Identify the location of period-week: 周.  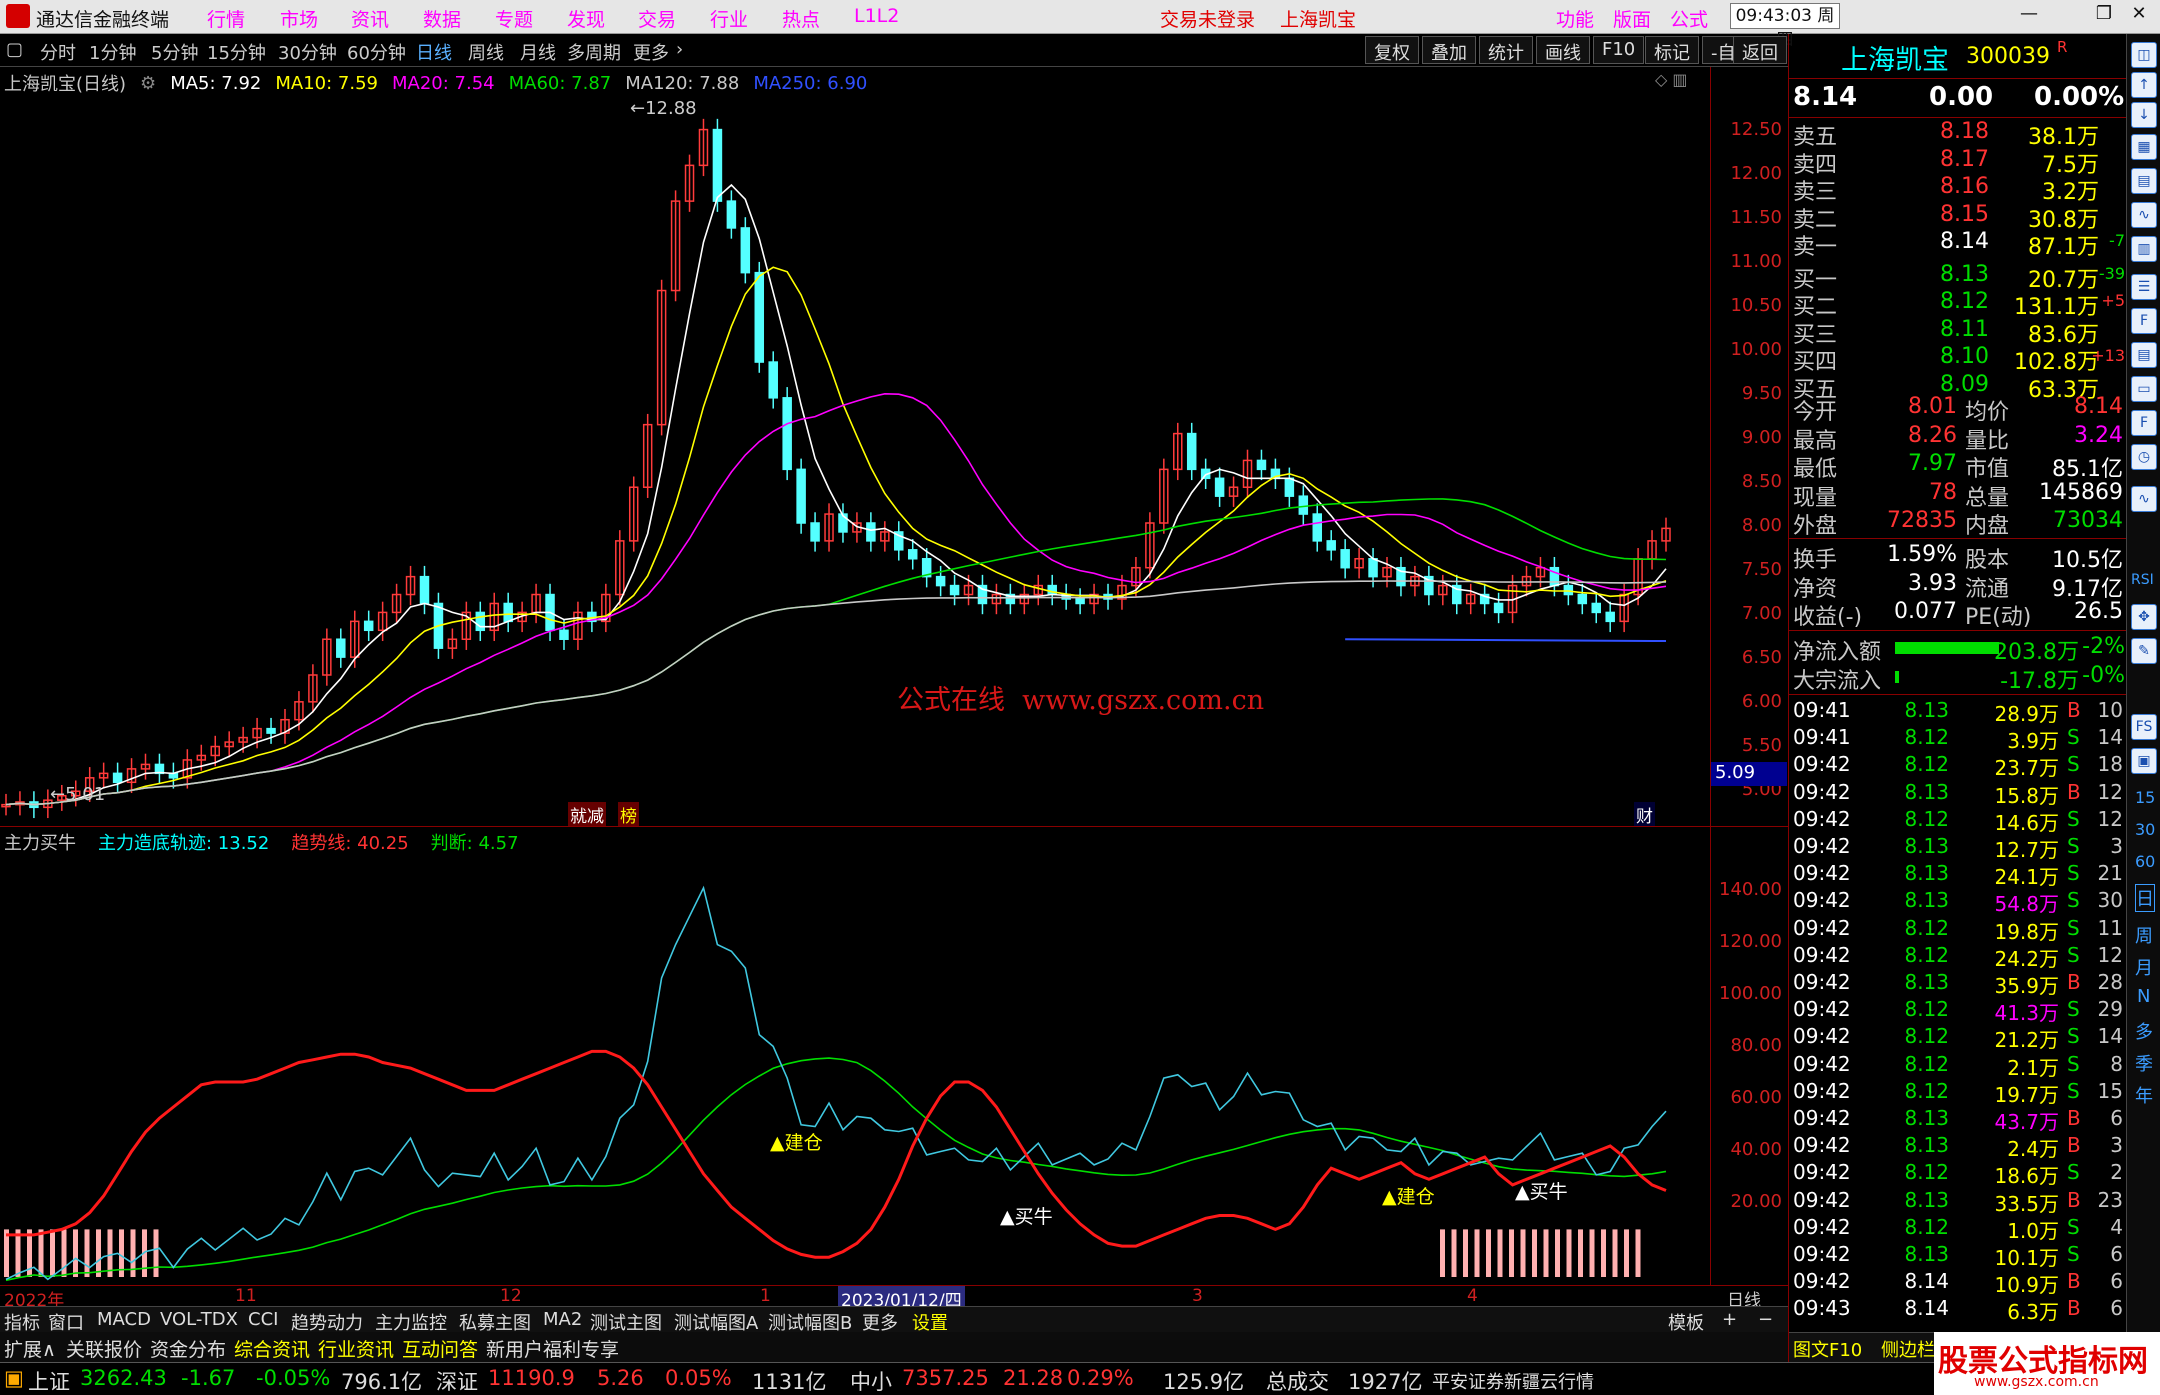
(2144, 935).